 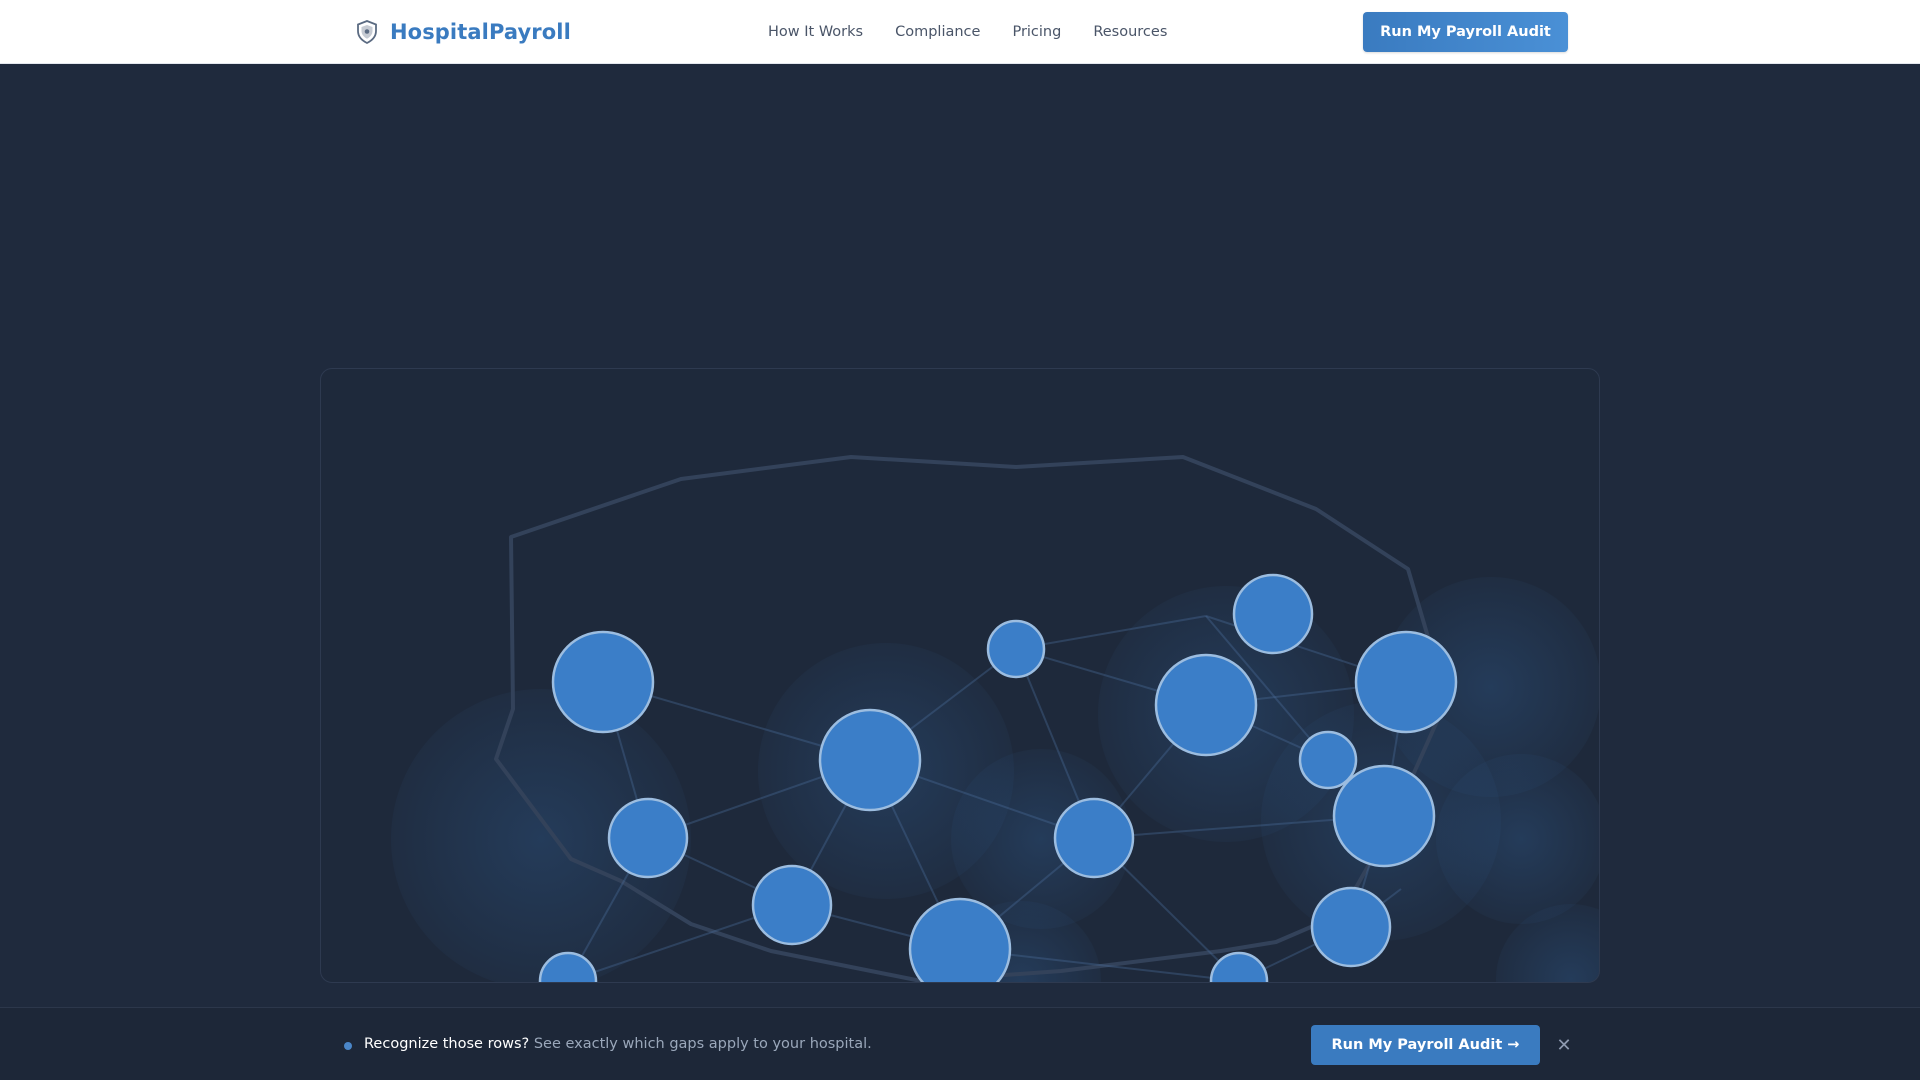 What do you see at coordinates (815, 32) in the screenshot?
I see `nav-link-how-it-works: How It Works` at bounding box center [815, 32].